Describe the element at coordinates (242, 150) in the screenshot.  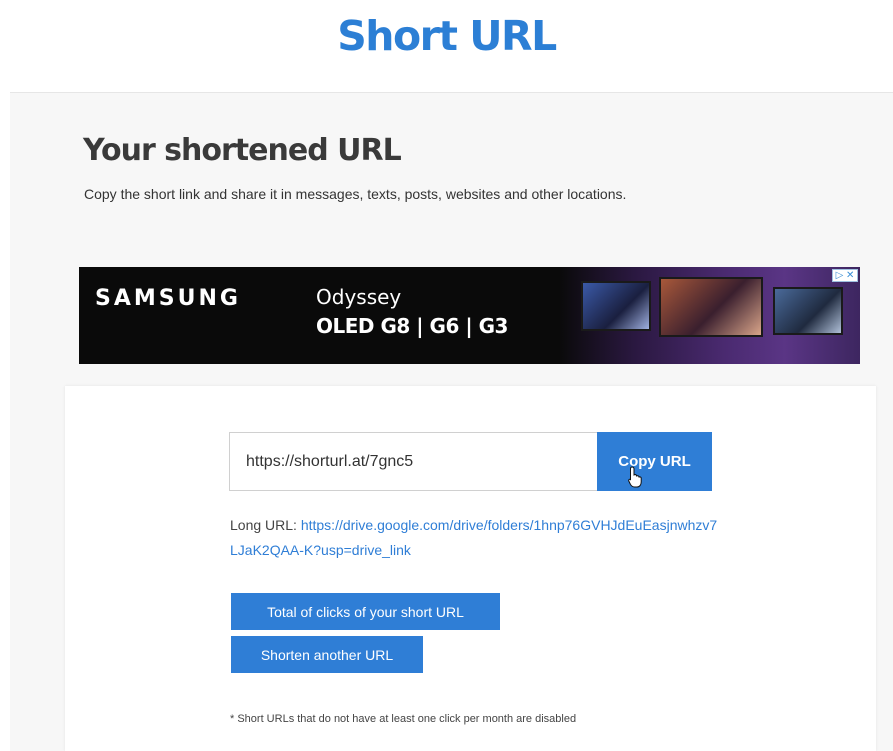
I see `page-title: Your shortened URL` at that location.